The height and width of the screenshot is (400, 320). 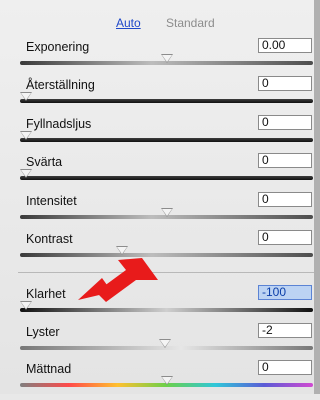 I want to click on intensitet-thumb, so click(x=167, y=212).